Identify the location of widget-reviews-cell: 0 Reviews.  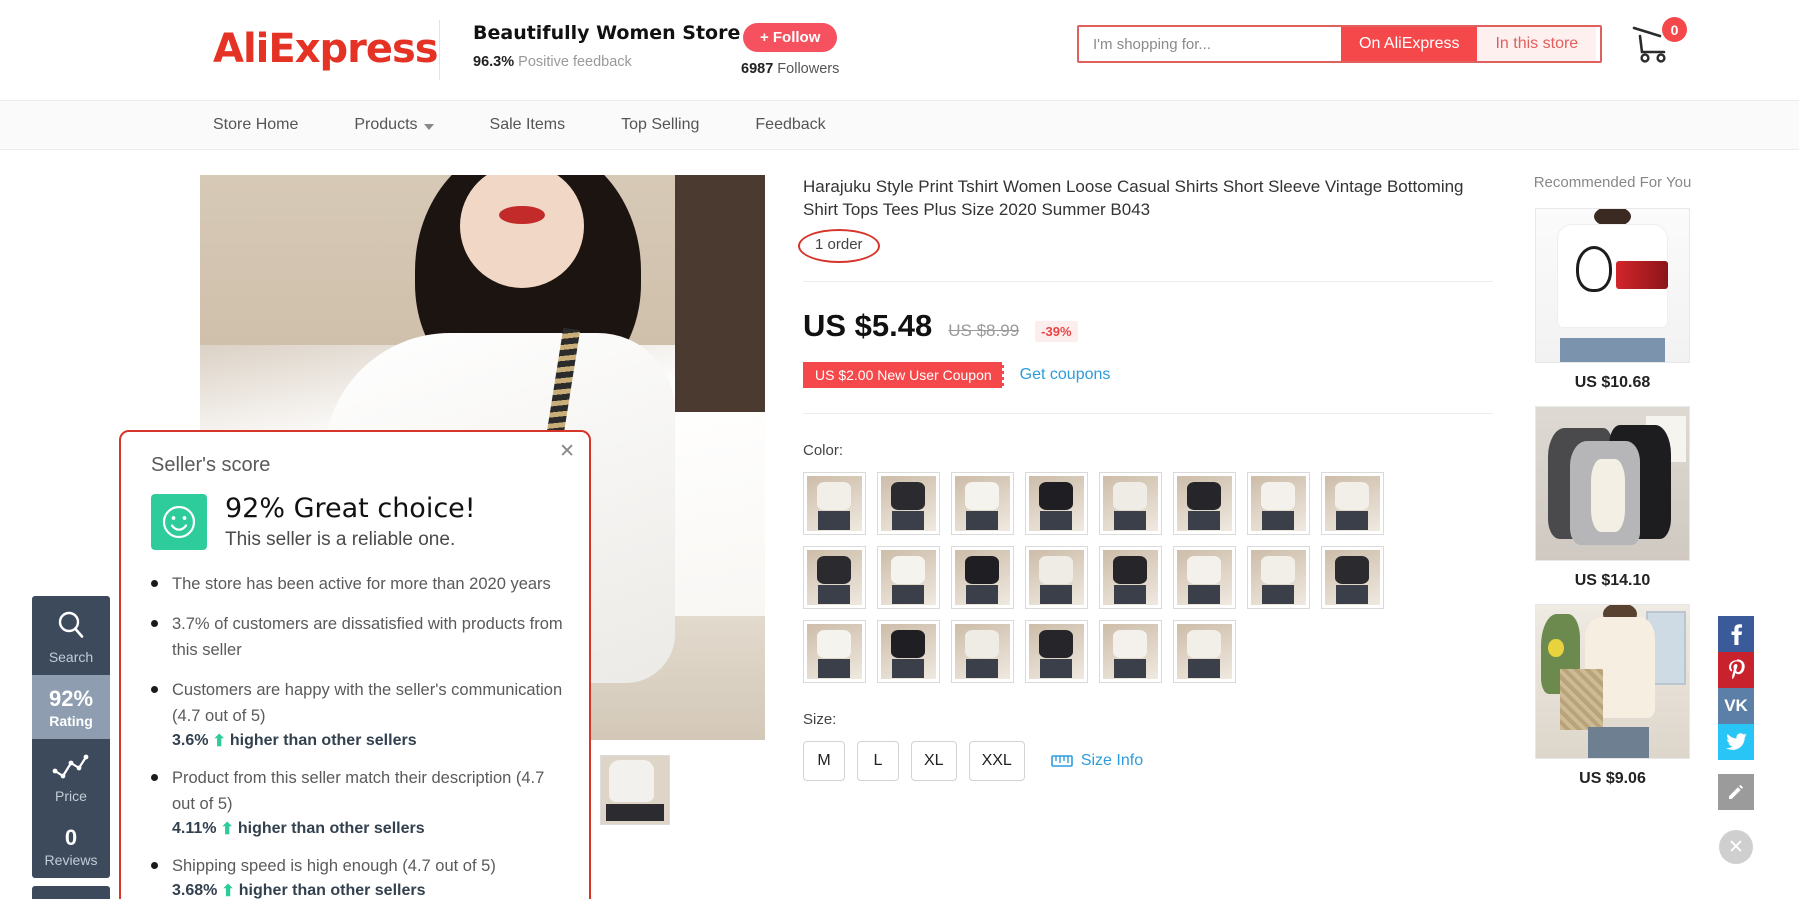
(71, 846).